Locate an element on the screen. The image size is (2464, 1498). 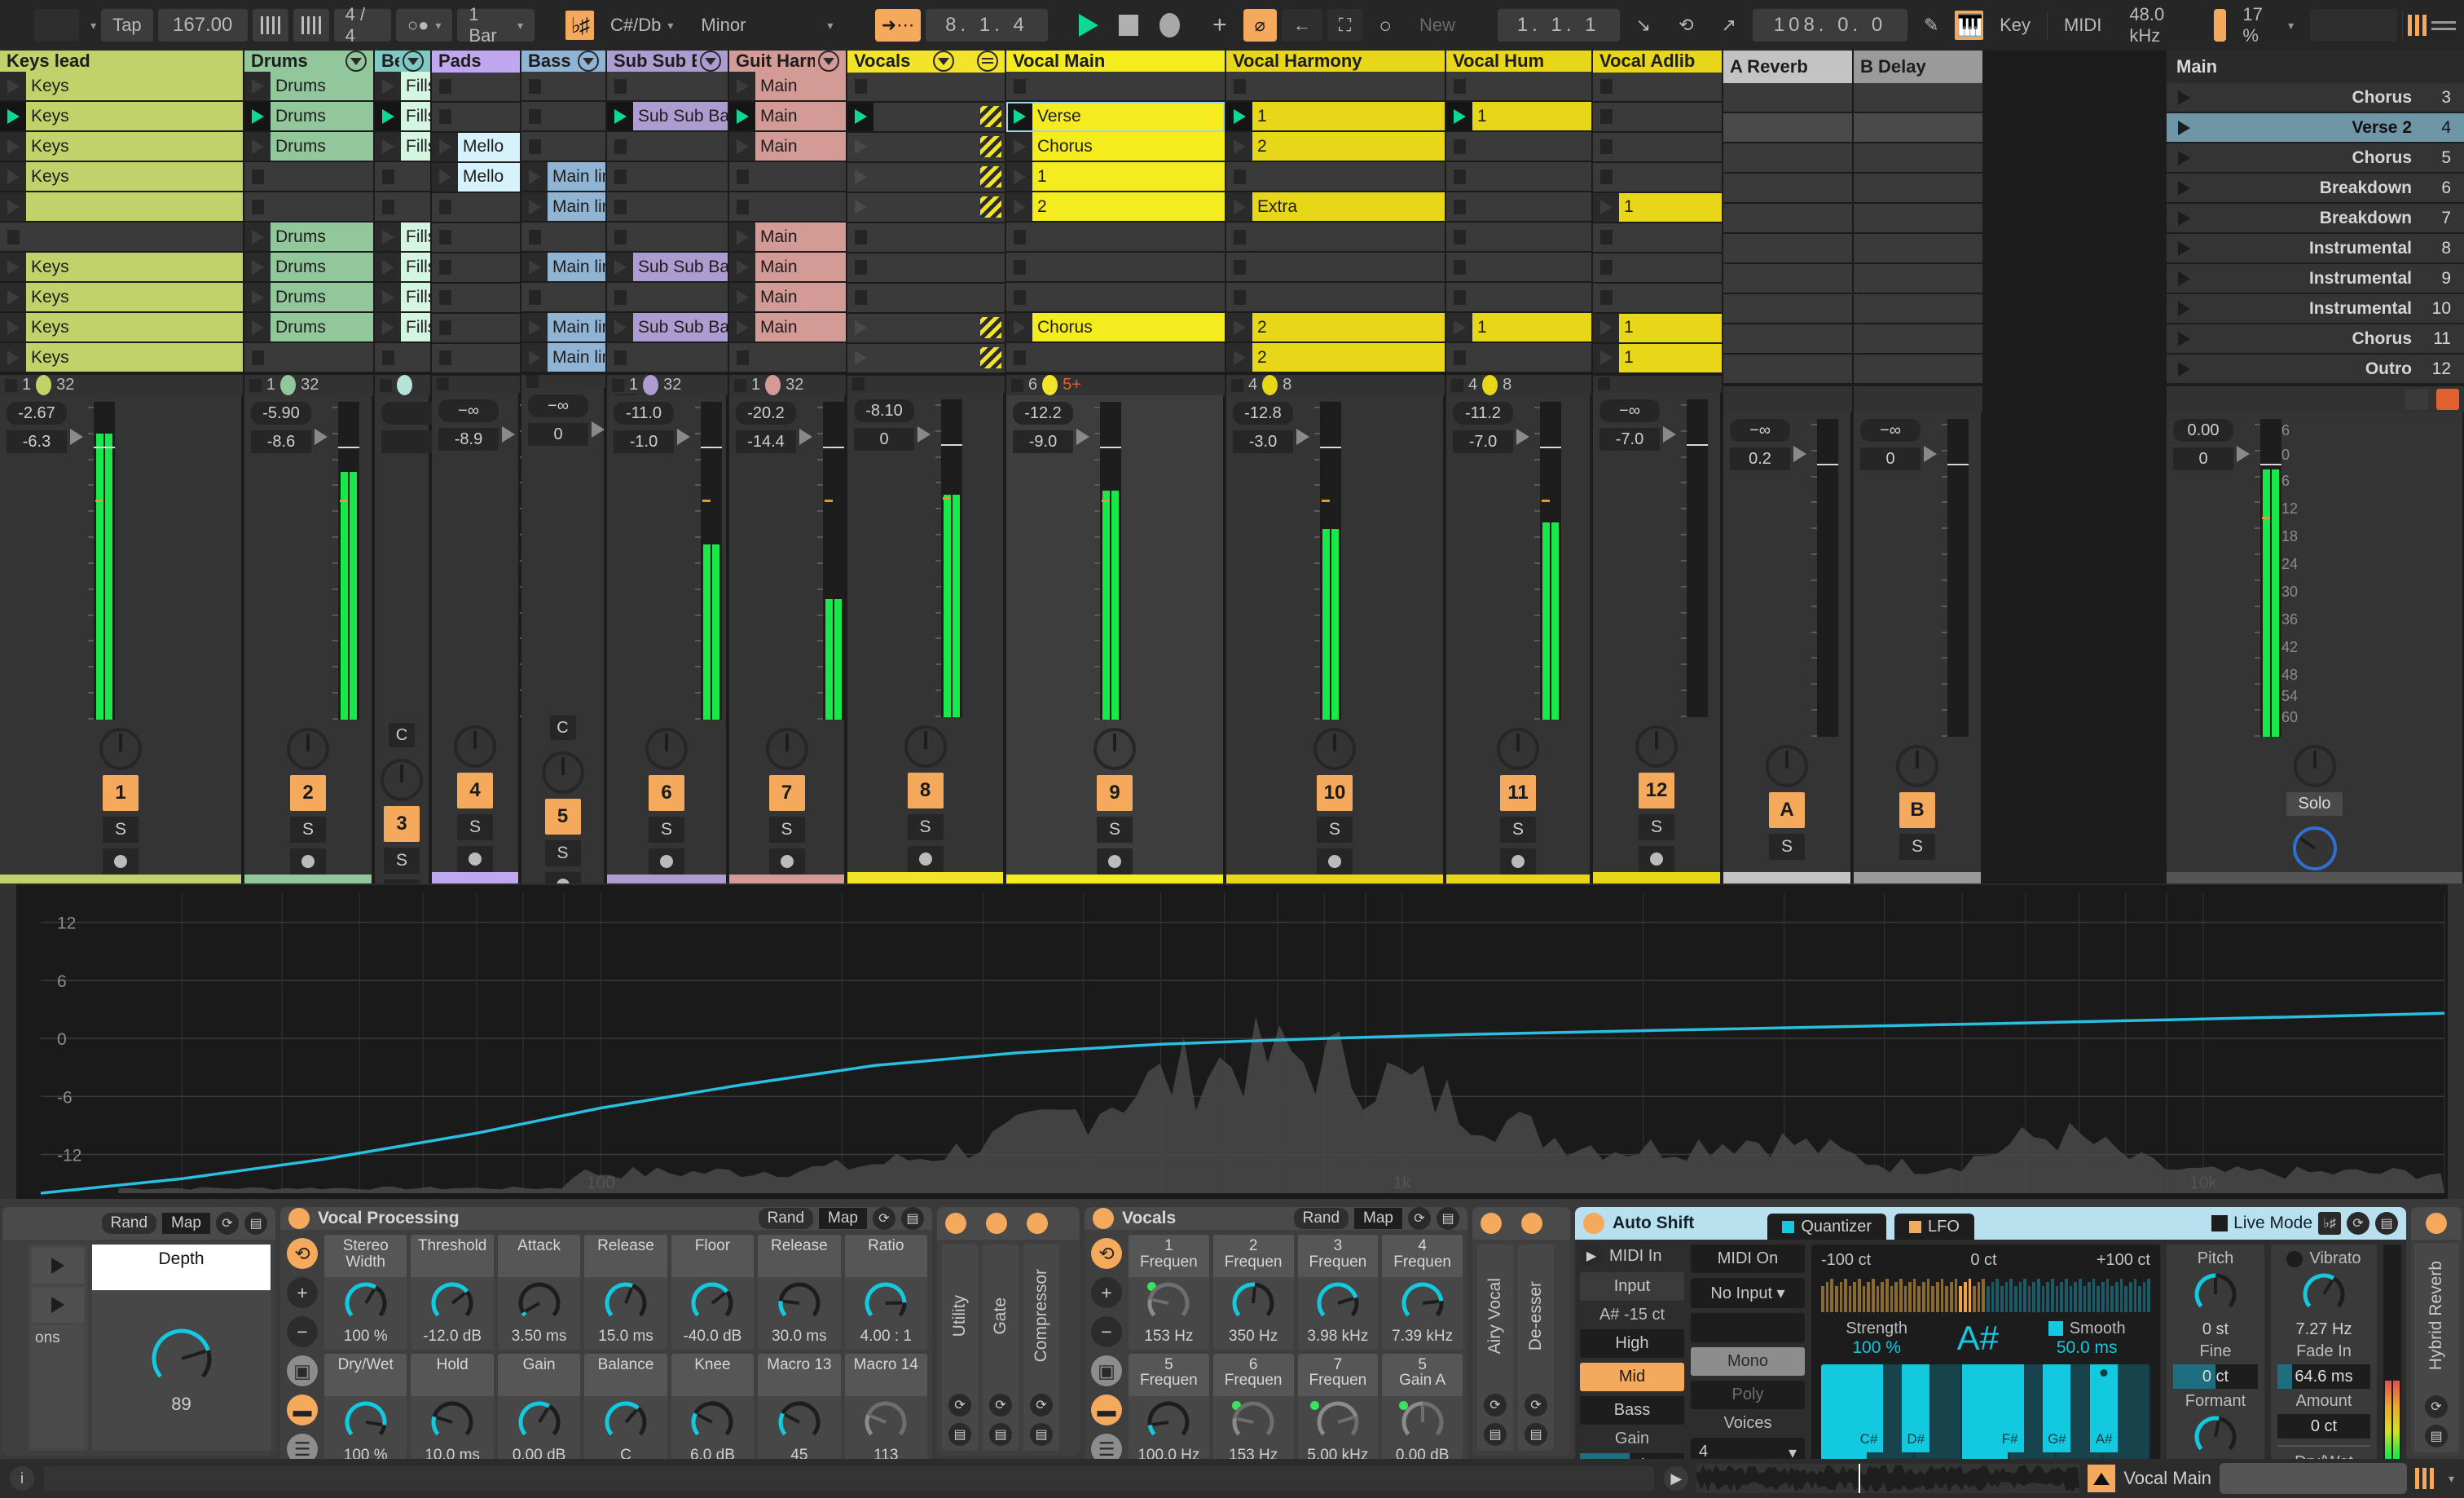
track-activator-button: 7 is located at coordinates (786, 793).